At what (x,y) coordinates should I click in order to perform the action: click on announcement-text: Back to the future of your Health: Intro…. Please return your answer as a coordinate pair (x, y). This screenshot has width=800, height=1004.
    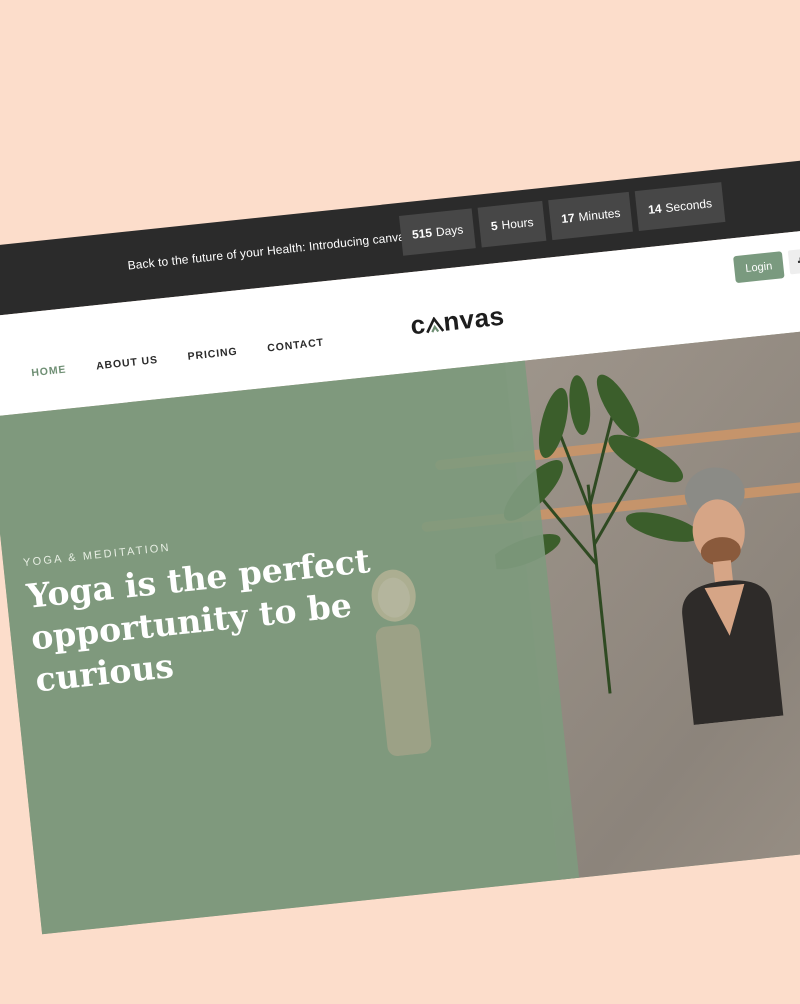
    Looking at the image, I should click on (286, 249).